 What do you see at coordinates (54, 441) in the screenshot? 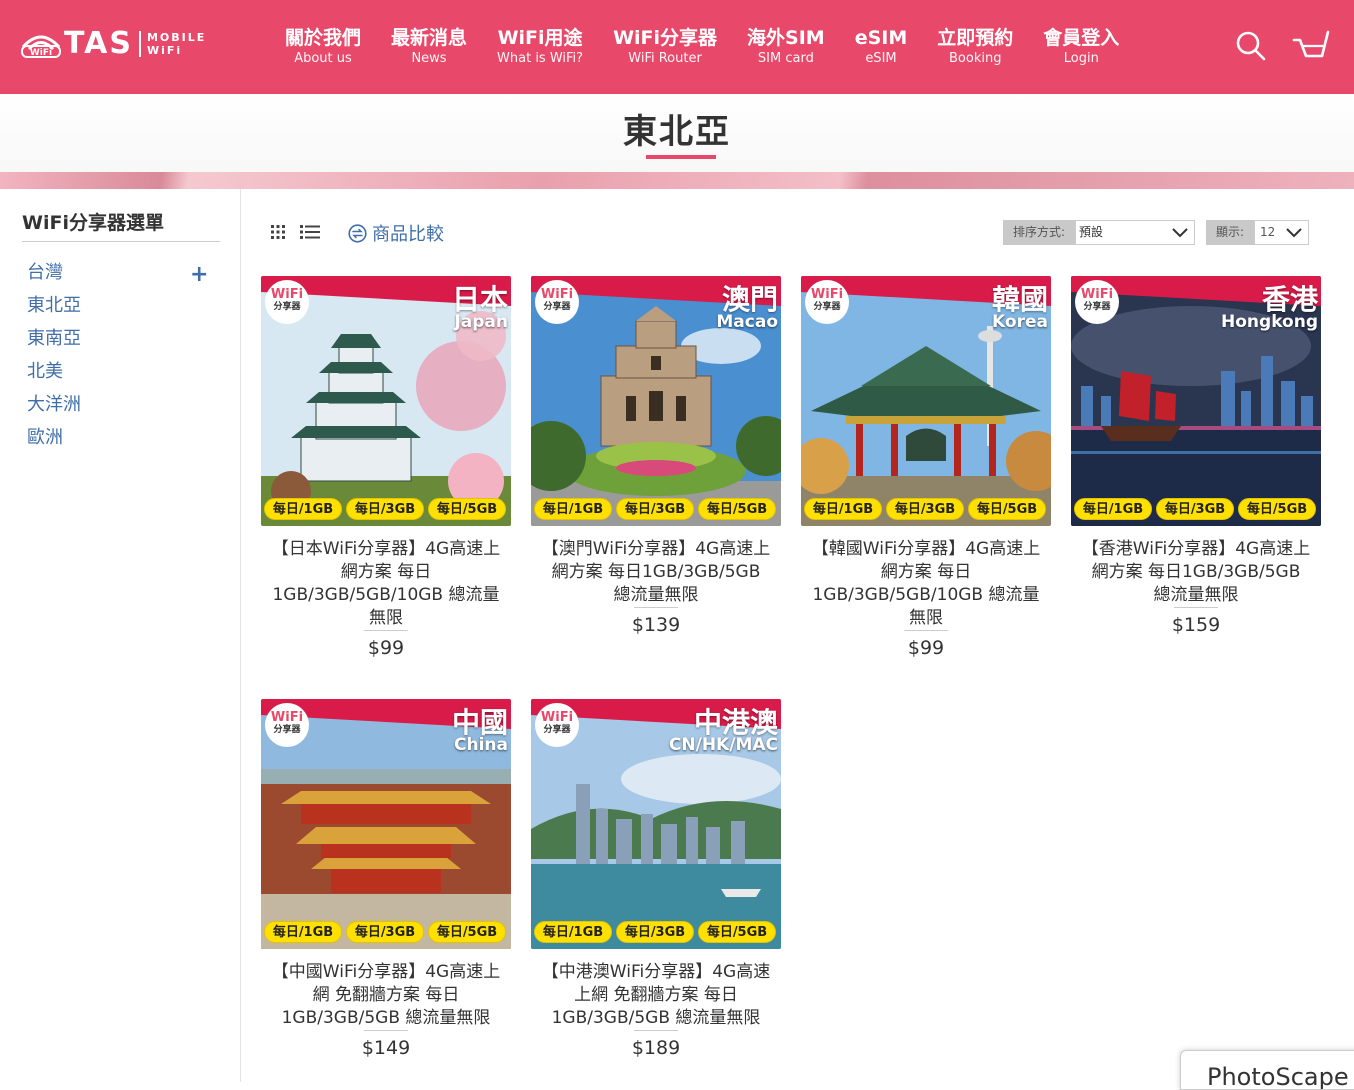
I see `sidebar-item-europe: 歐洲` at bounding box center [54, 441].